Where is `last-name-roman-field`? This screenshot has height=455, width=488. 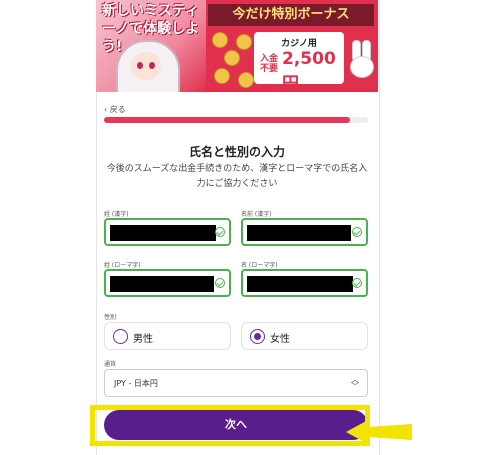 last-name-roman-field is located at coordinates (167, 283).